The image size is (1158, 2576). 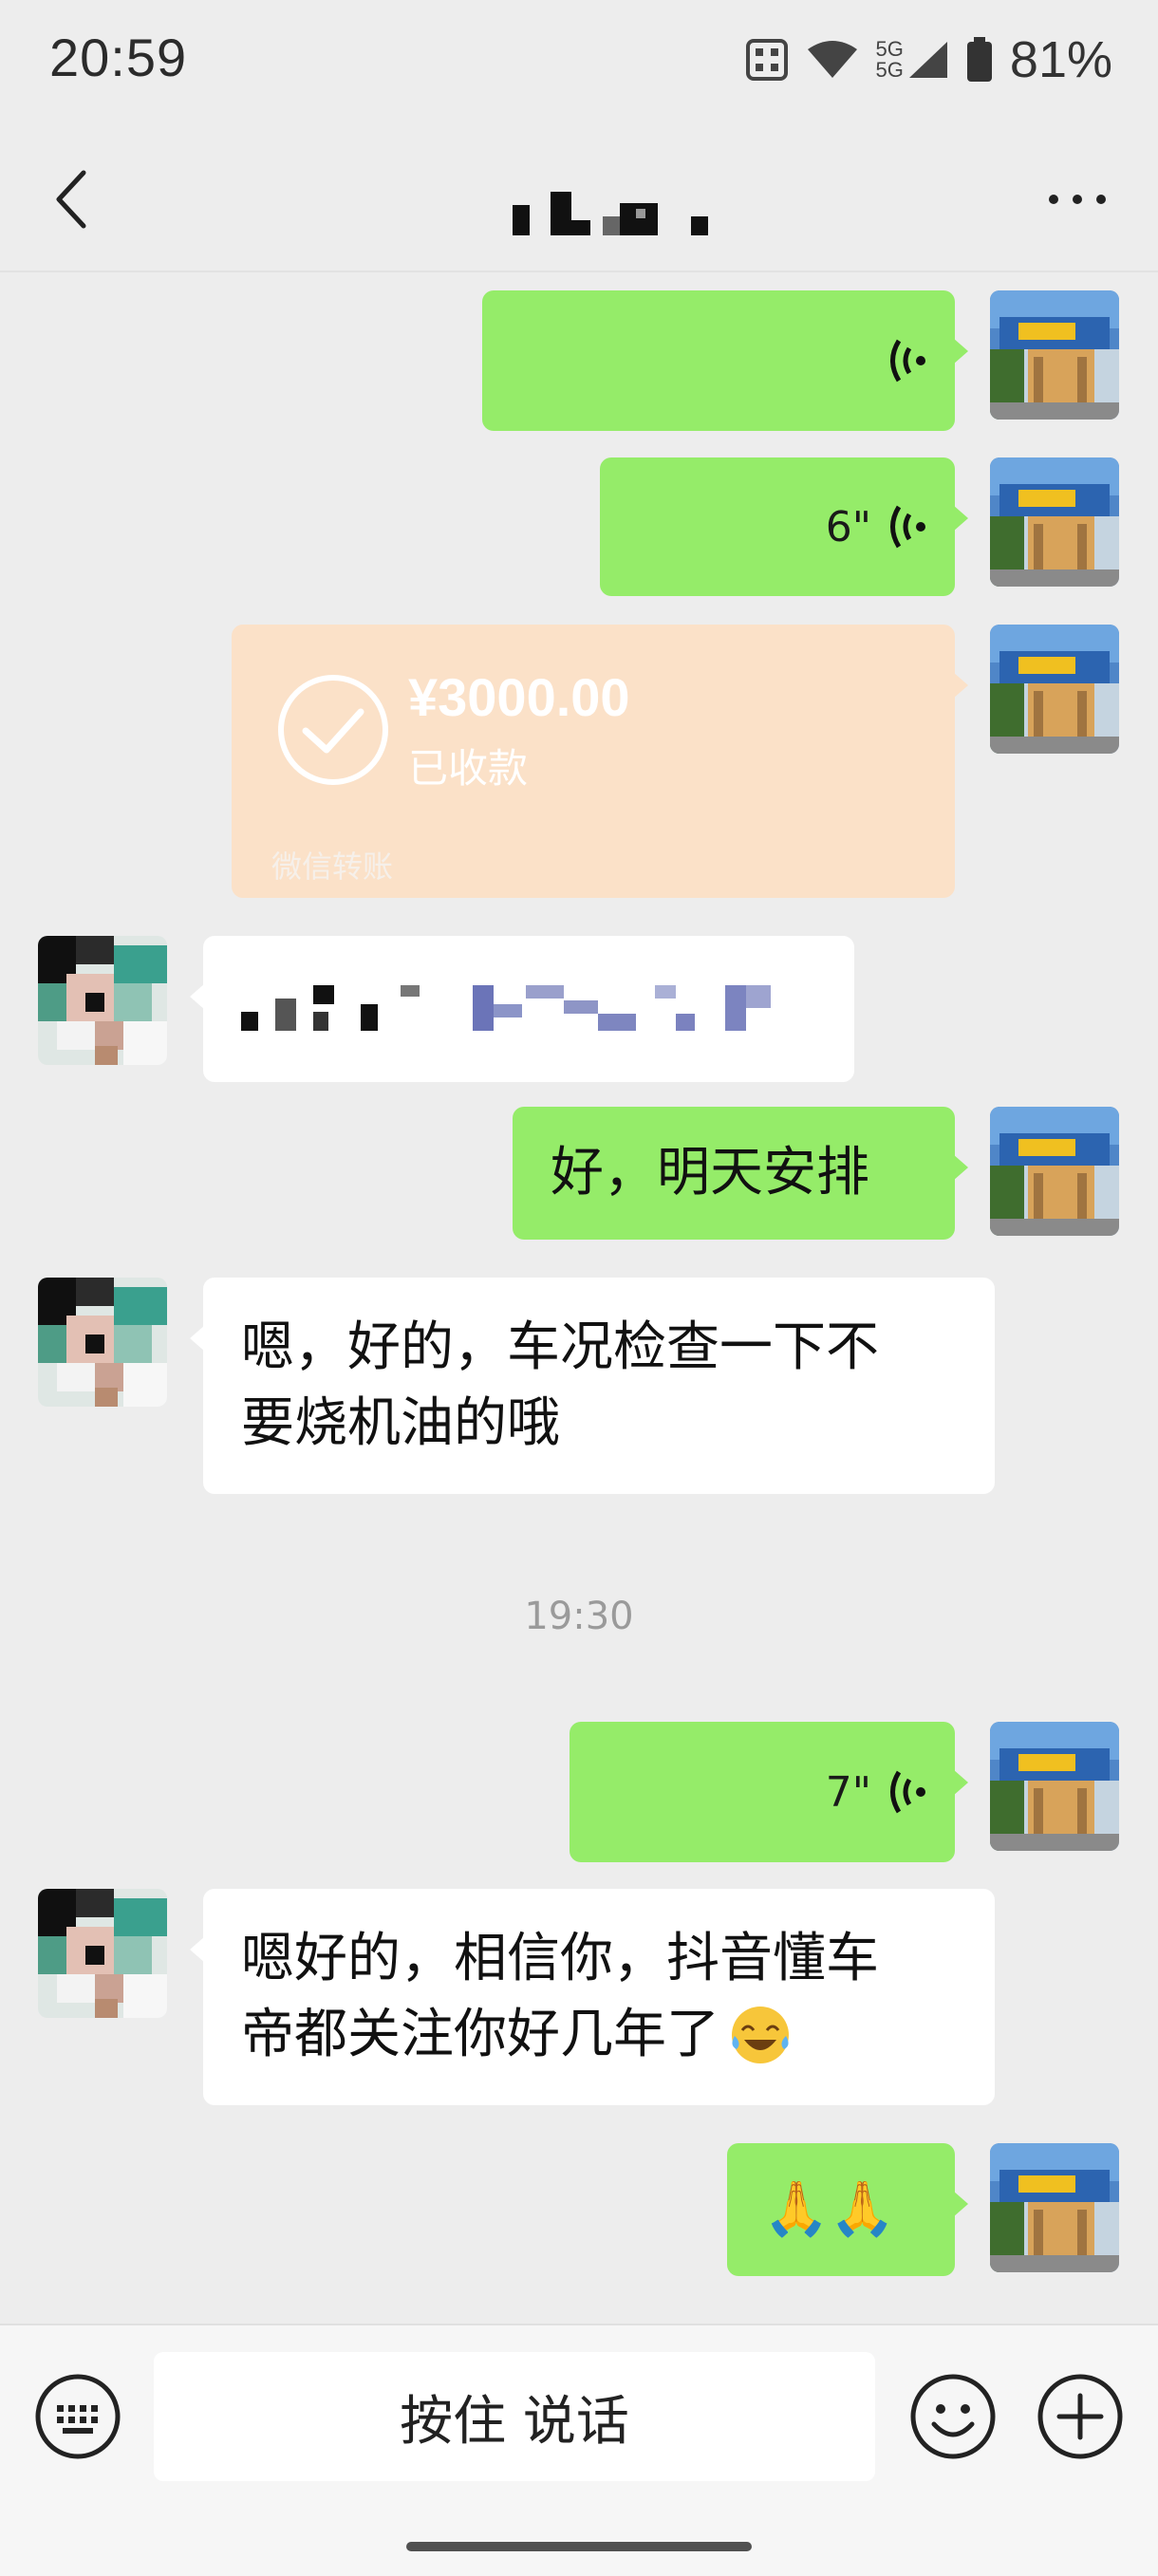 I want to click on message-line-2: 帝都关注你好几年了, so click(x=480, y=2035).